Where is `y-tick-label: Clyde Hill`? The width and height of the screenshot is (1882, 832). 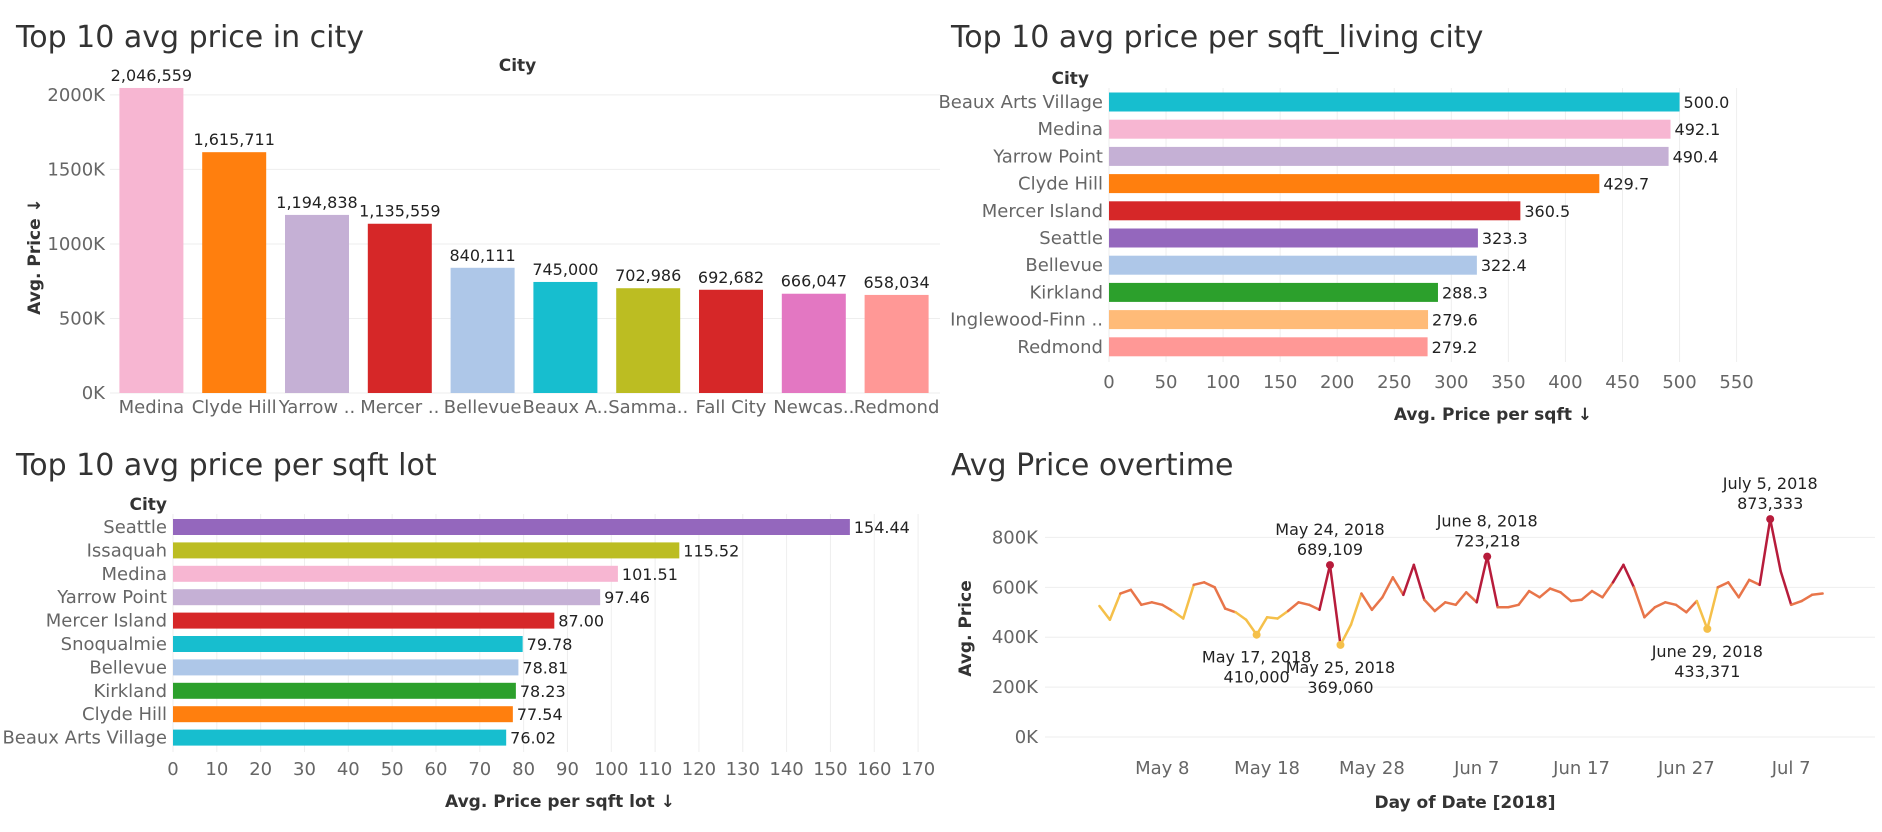
y-tick-label: Clyde Hill is located at coordinates (124, 714).